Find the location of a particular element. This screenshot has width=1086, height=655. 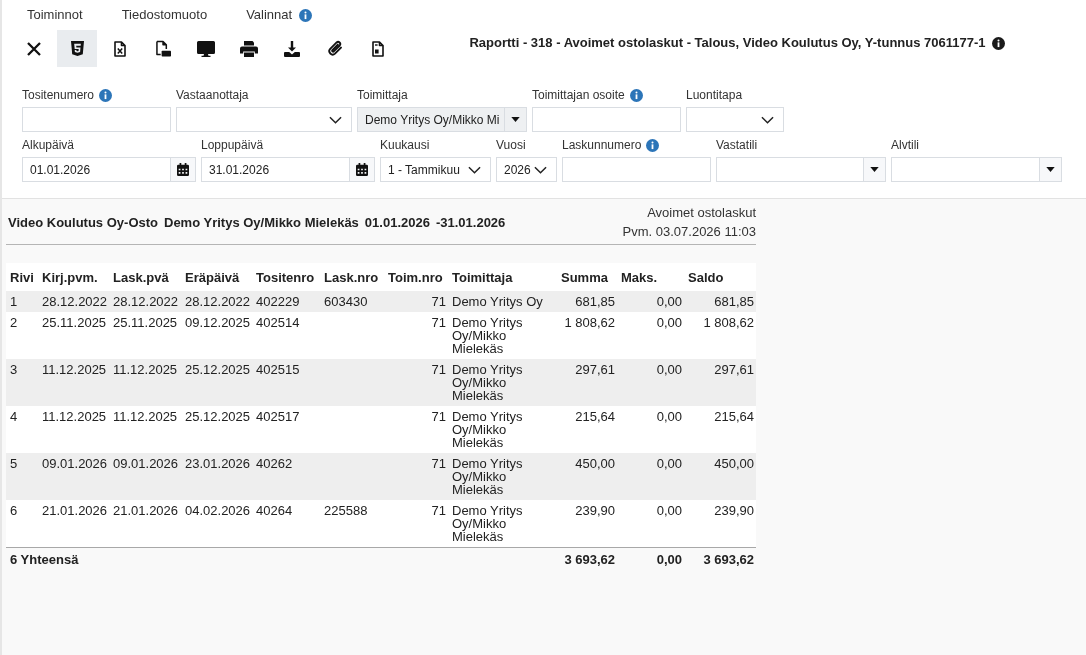

column-header: Toim.nro is located at coordinates (416, 277).